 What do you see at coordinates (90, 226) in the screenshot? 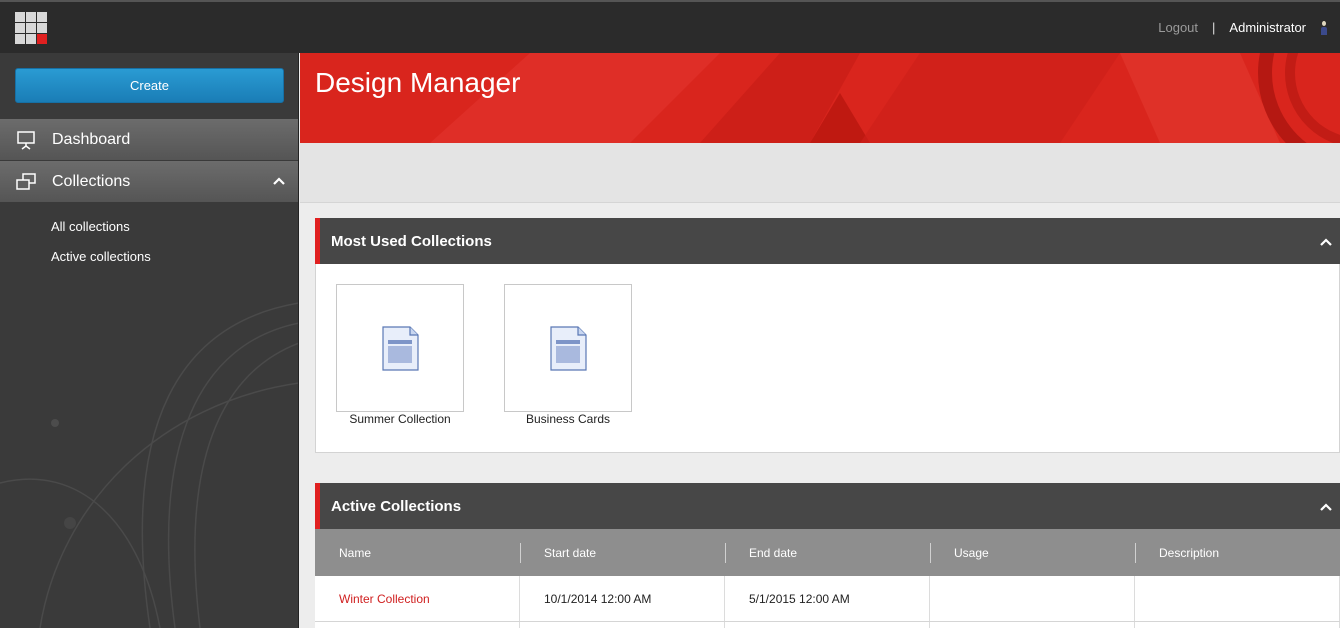
I see `sidebar-subitem-all-collections: All collections` at bounding box center [90, 226].